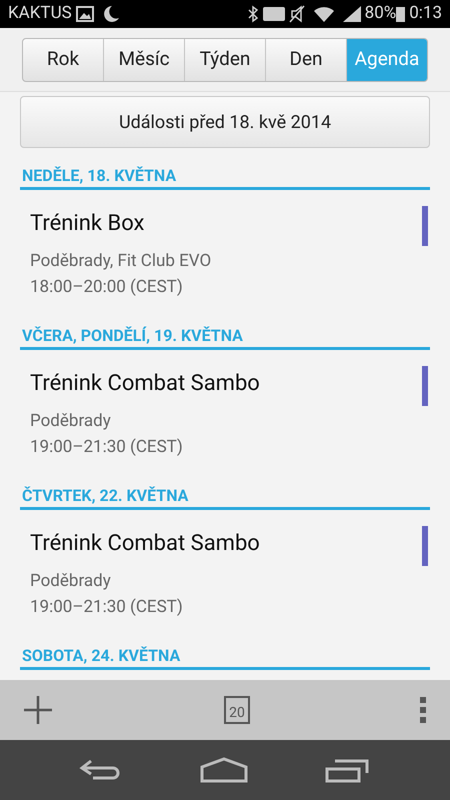 This screenshot has height=800, width=450. I want to click on more-icon, so click(424, 710).